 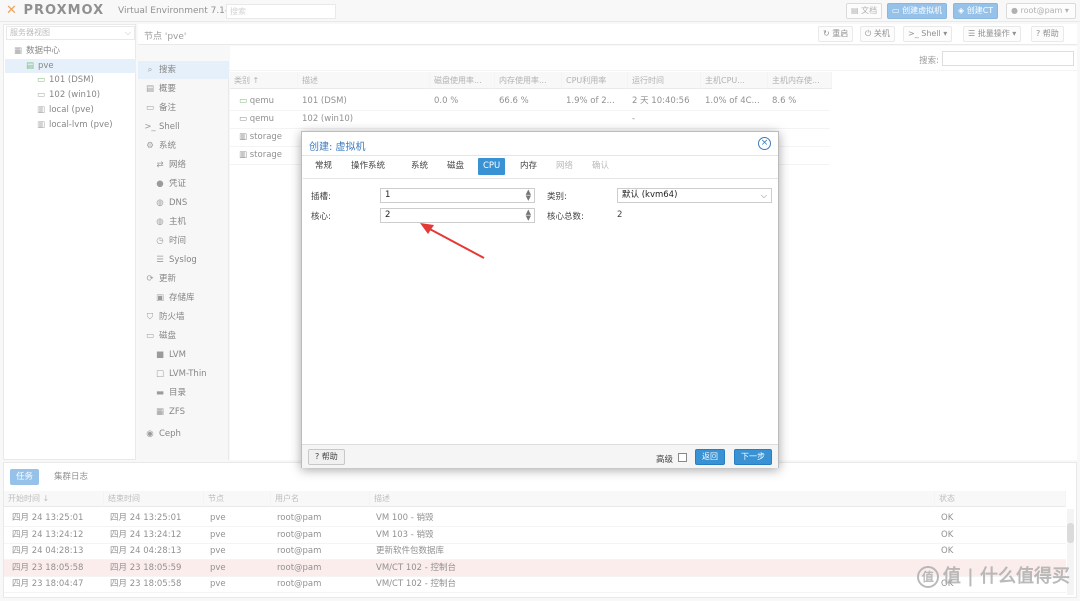 What do you see at coordinates (528, 166) in the screenshot?
I see `tab-memory: 内存` at bounding box center [528, 166].